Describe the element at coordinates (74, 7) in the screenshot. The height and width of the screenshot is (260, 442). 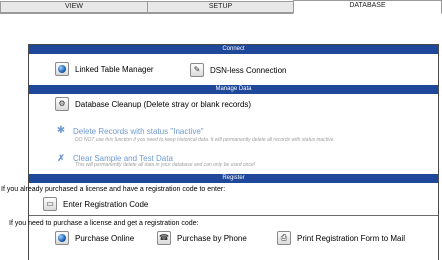
I see `tab-view: VIEW` at that location.